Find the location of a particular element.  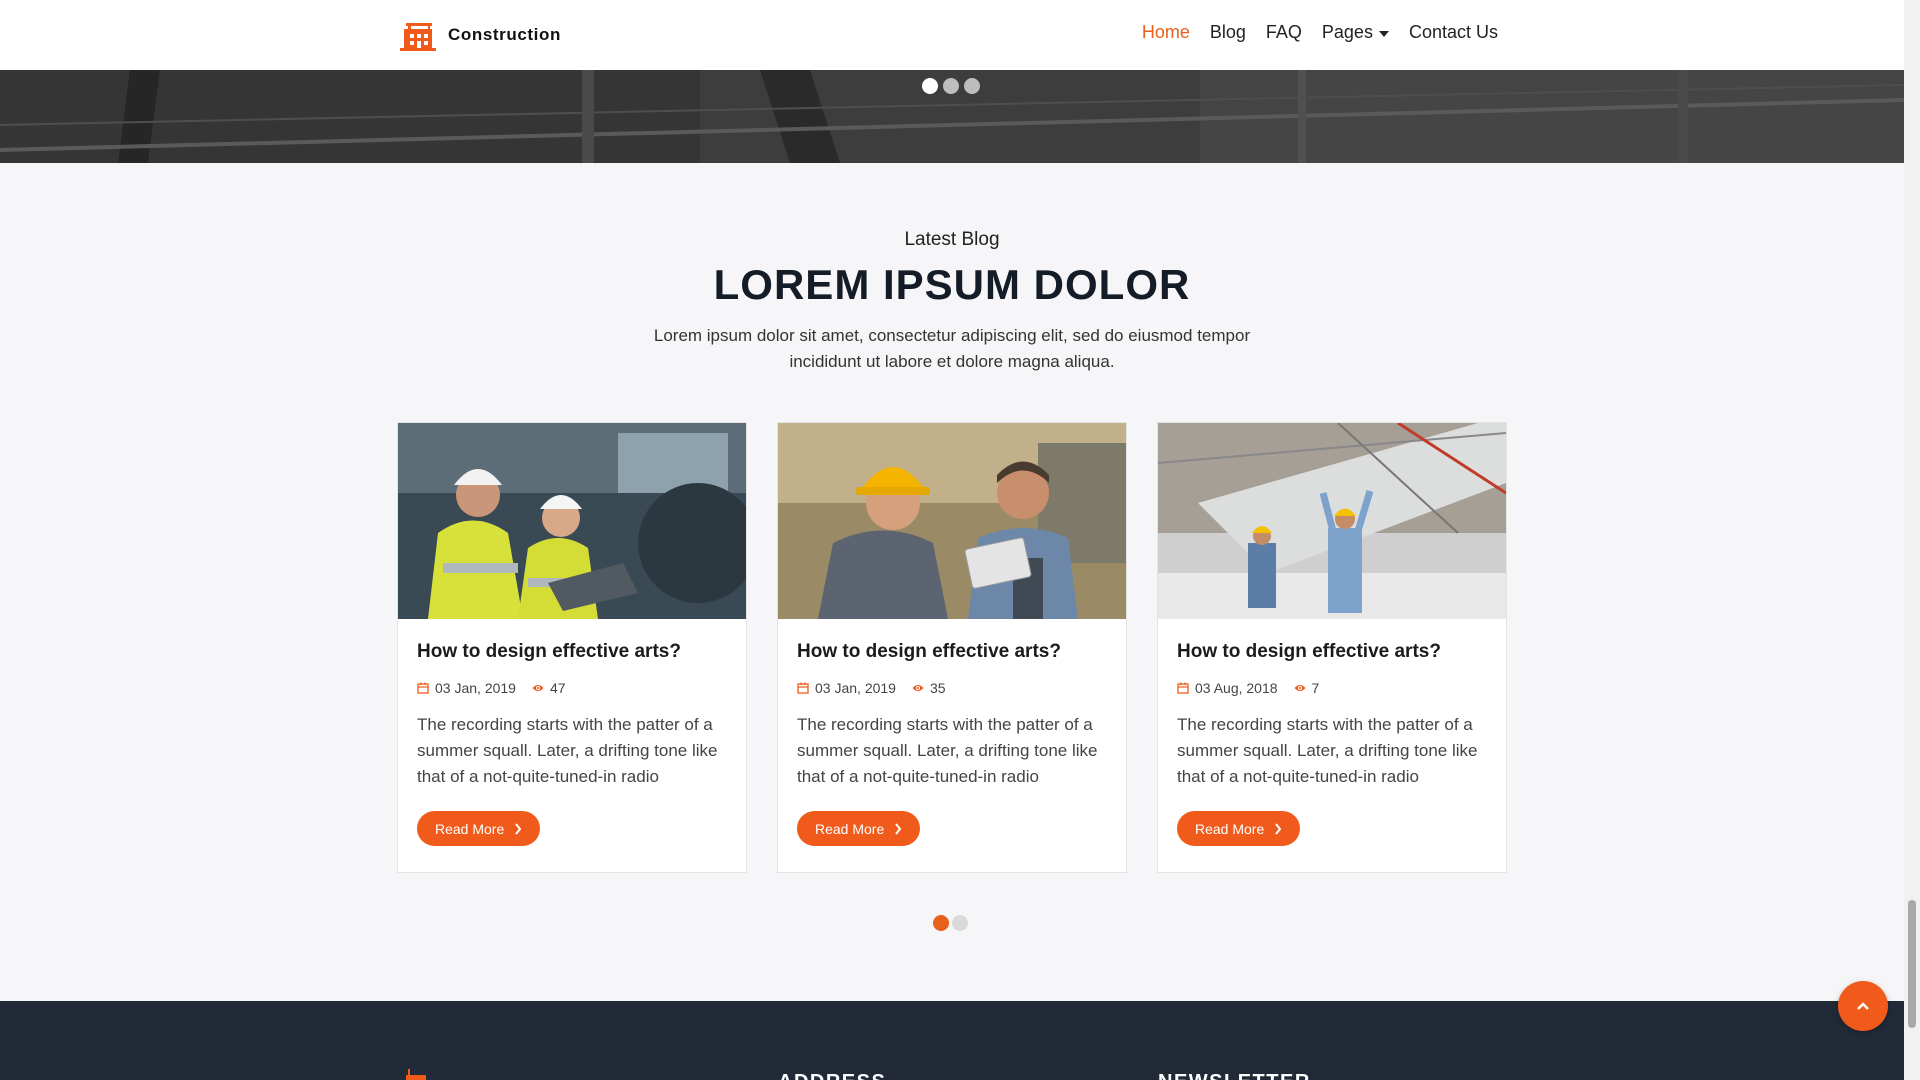

blog-image-ceiling-install is located at coordinates (1332, 521).